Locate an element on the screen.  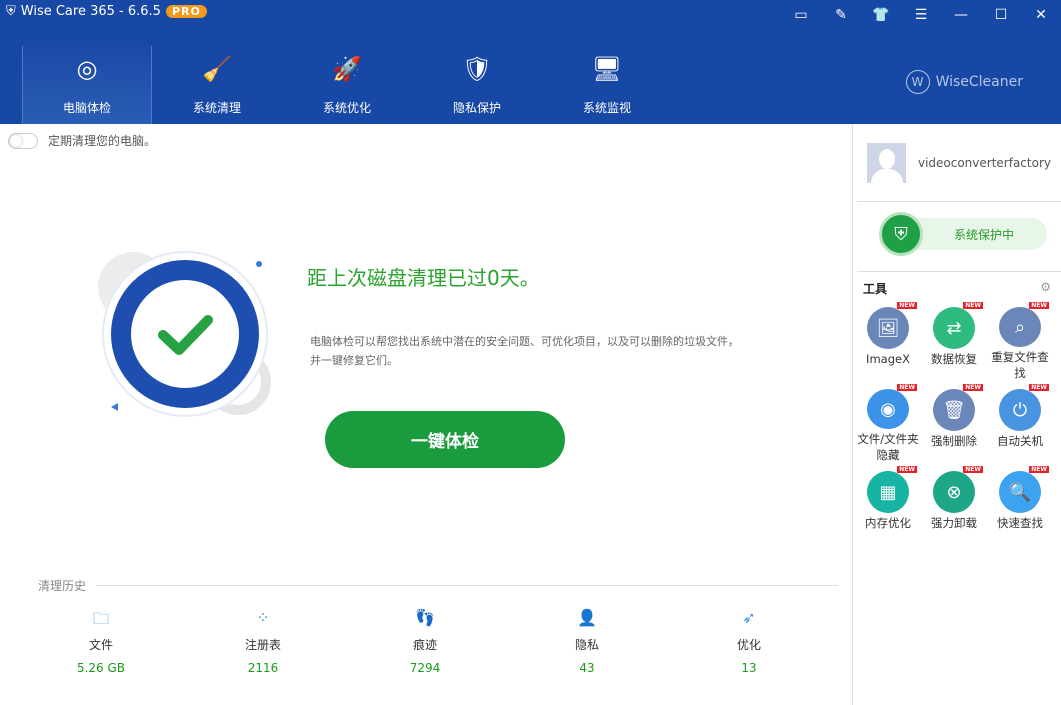
history-value: 5.26 GB is located at coordinates (101, 668).